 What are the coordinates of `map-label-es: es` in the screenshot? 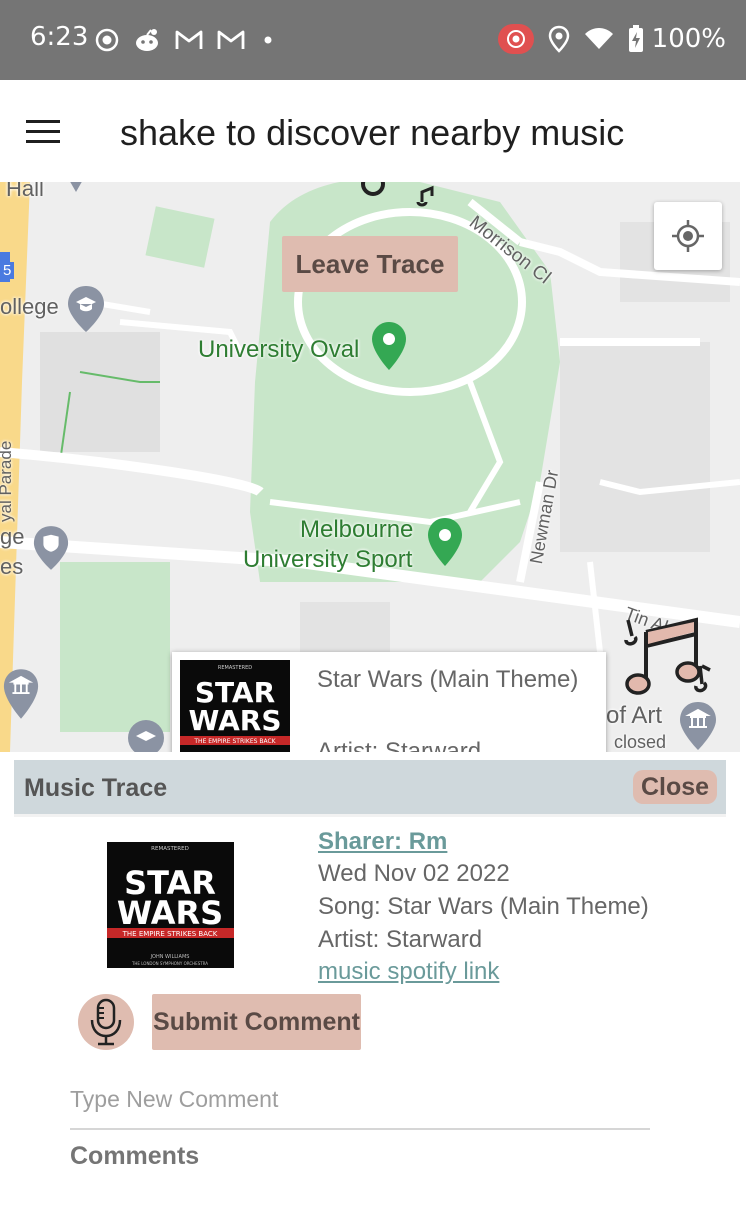 It's located at (12, 566).